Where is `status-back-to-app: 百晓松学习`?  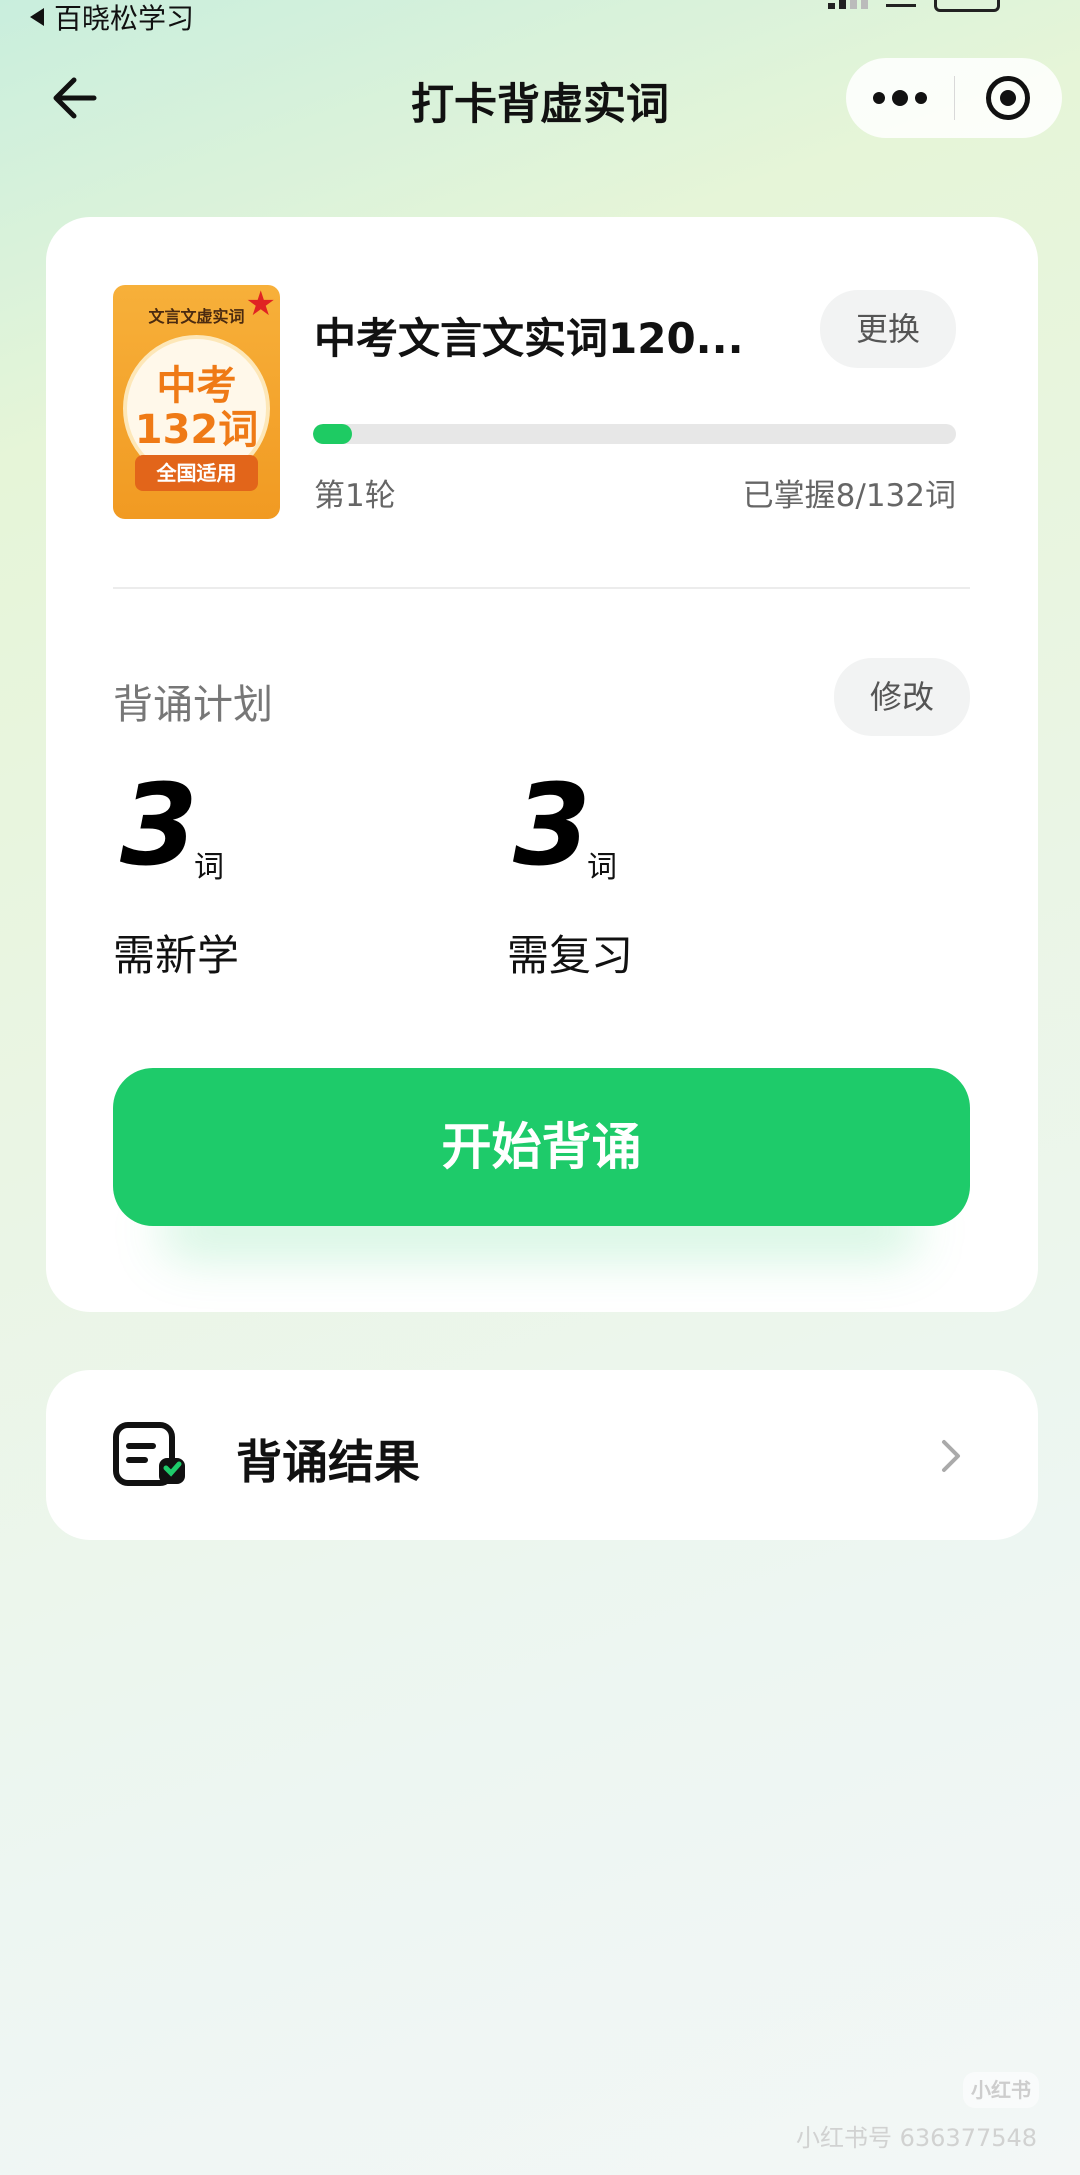
status-back-to-app: 百晓松学习 is located at coordinates (112, 17).